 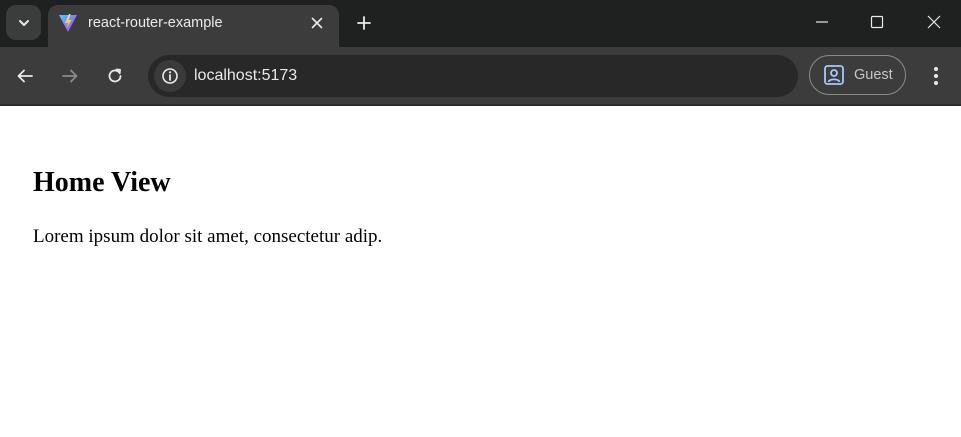 What do you see at coordinates (480, 23) in the screenshot?
I see `tab-strip: react-router-example` at bounding box center [480, 23].